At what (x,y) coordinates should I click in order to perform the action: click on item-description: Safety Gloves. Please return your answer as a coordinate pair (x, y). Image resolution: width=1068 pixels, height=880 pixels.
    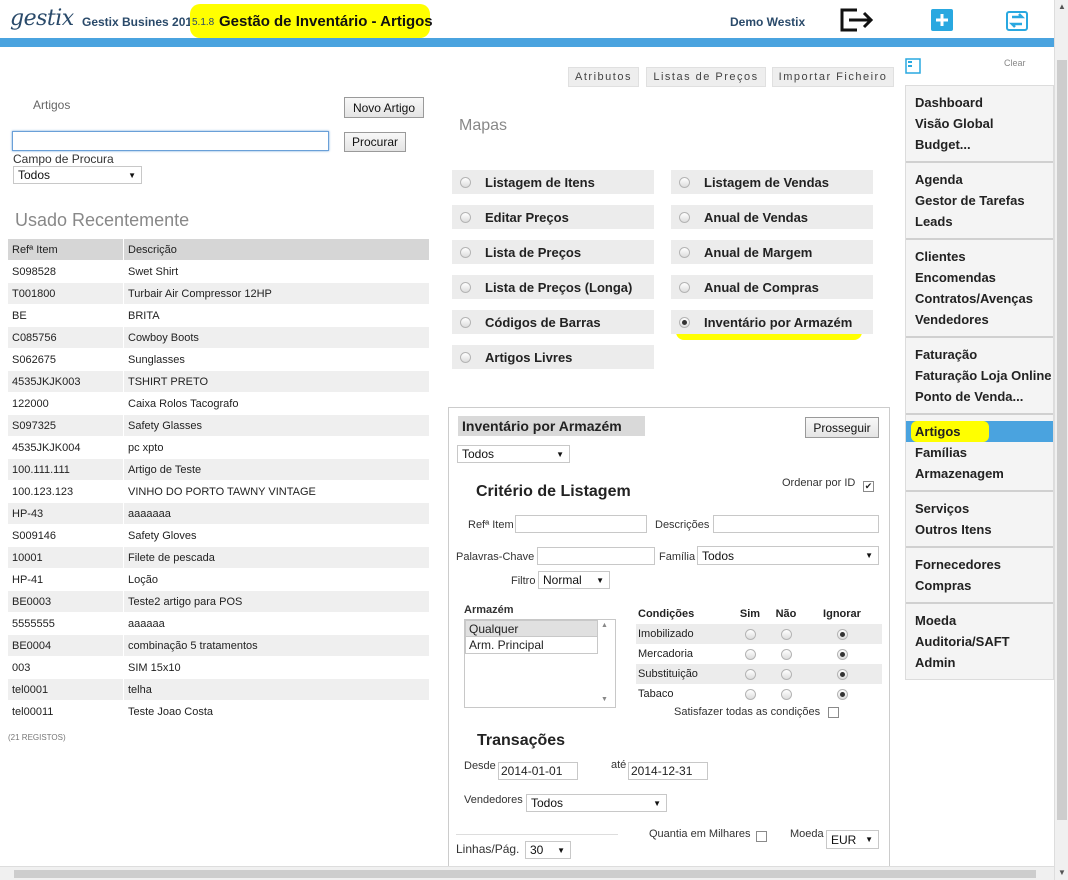
    Looking at the image, I should click on (276, 535).